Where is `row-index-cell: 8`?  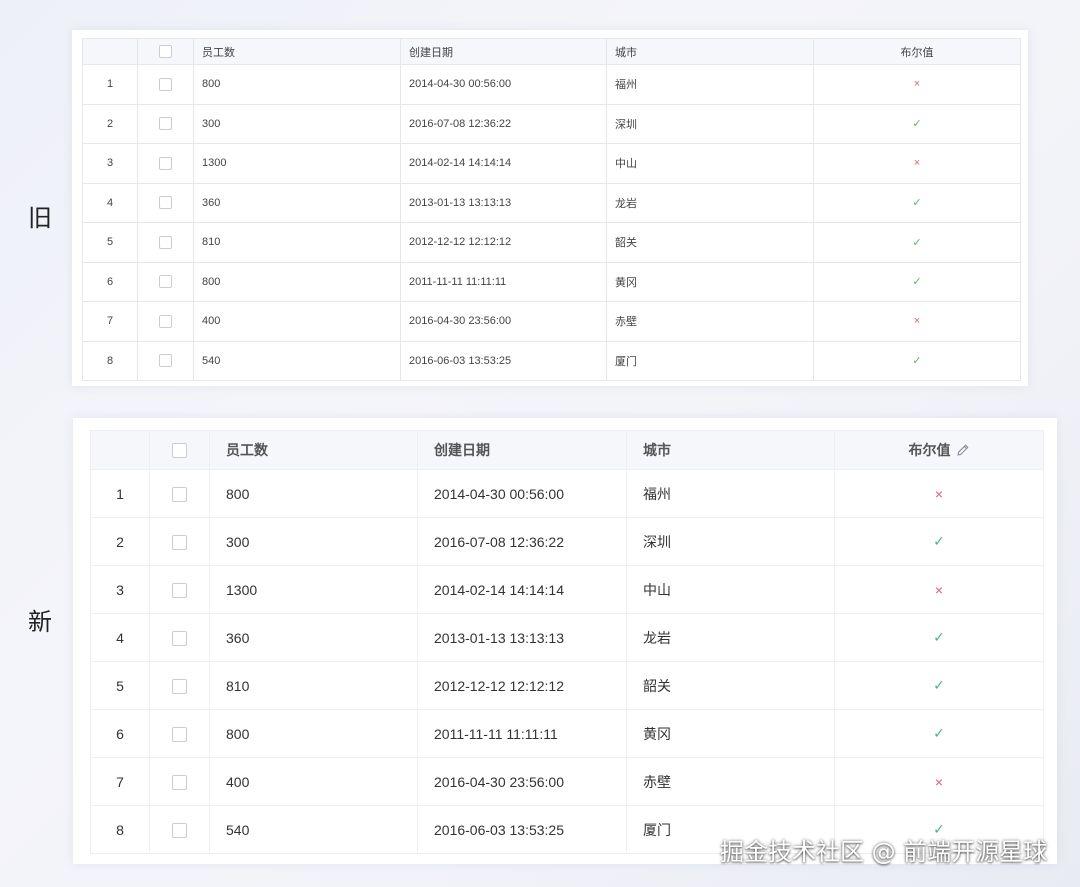
row-index-cell: 8 is located at coordinates (110, 360).